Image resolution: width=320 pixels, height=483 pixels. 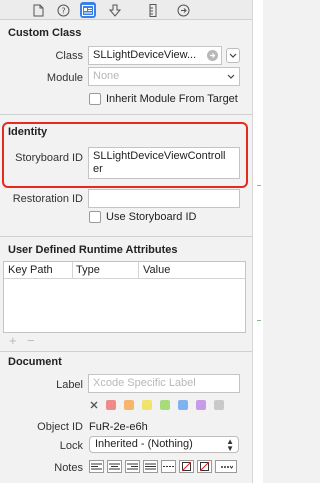 I want to click on restoration-id-field, so click(x=164, y=198).